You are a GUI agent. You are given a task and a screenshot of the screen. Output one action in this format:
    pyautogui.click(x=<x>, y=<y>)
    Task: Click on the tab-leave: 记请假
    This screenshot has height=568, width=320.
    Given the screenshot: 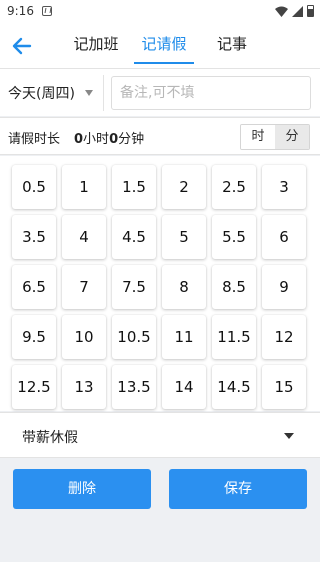 What is the action you would take?
    pyautogui.click(x=164, y=46)
    